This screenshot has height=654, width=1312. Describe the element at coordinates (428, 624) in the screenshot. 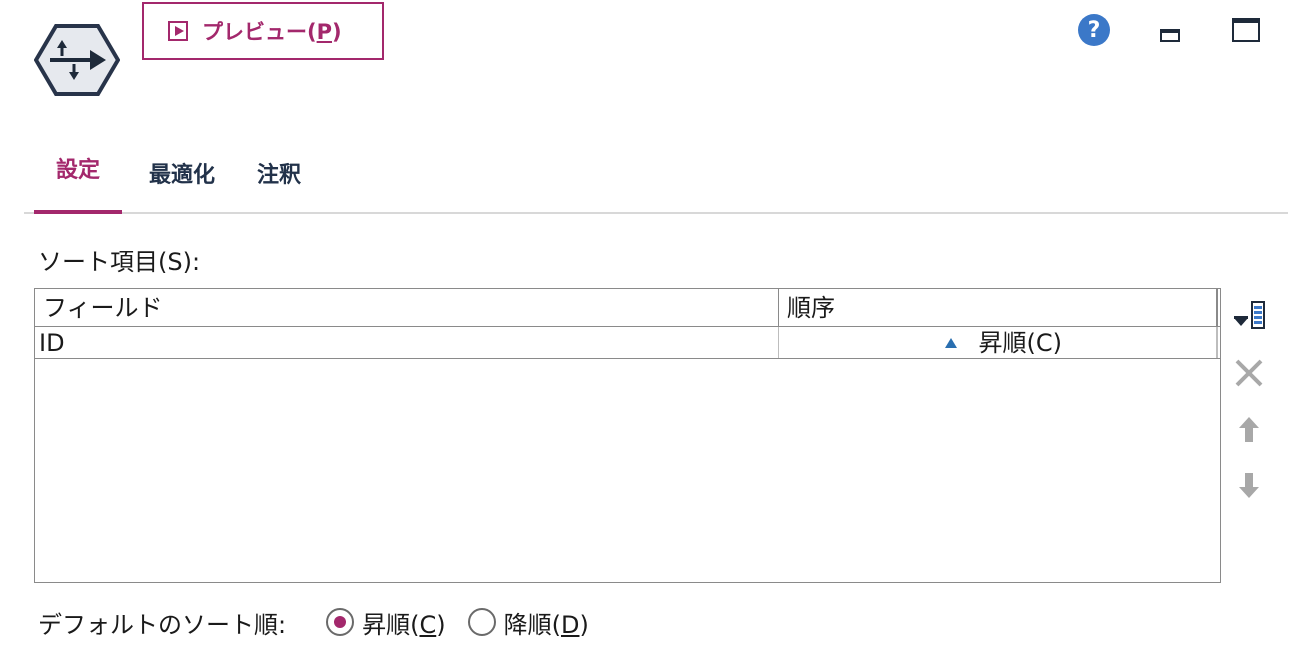

I see `ascending-mnemonic: C` at that location.